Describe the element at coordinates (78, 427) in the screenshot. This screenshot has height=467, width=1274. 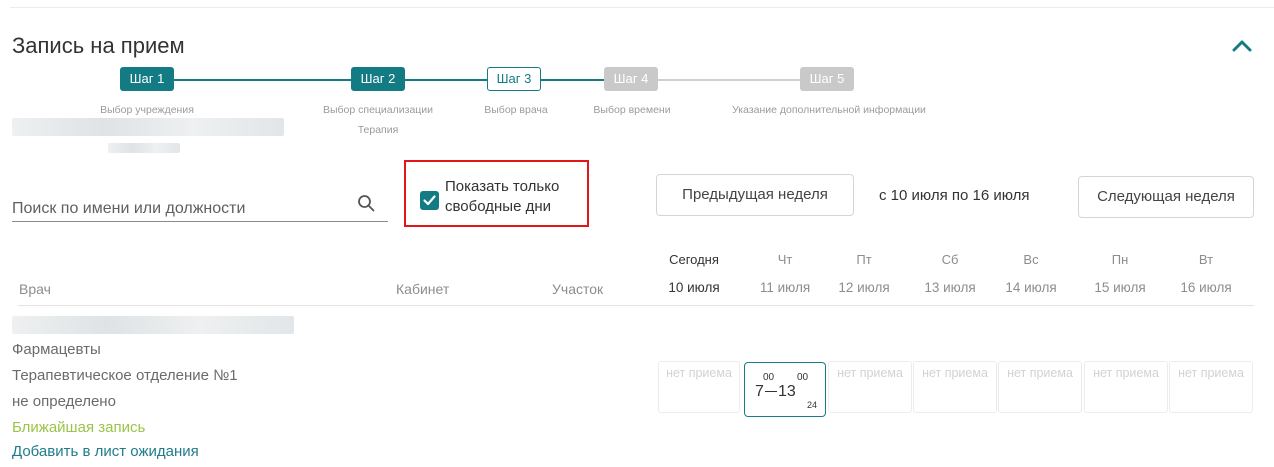
I see `nearest-appointment-link: Ближайшая запись` at that location.